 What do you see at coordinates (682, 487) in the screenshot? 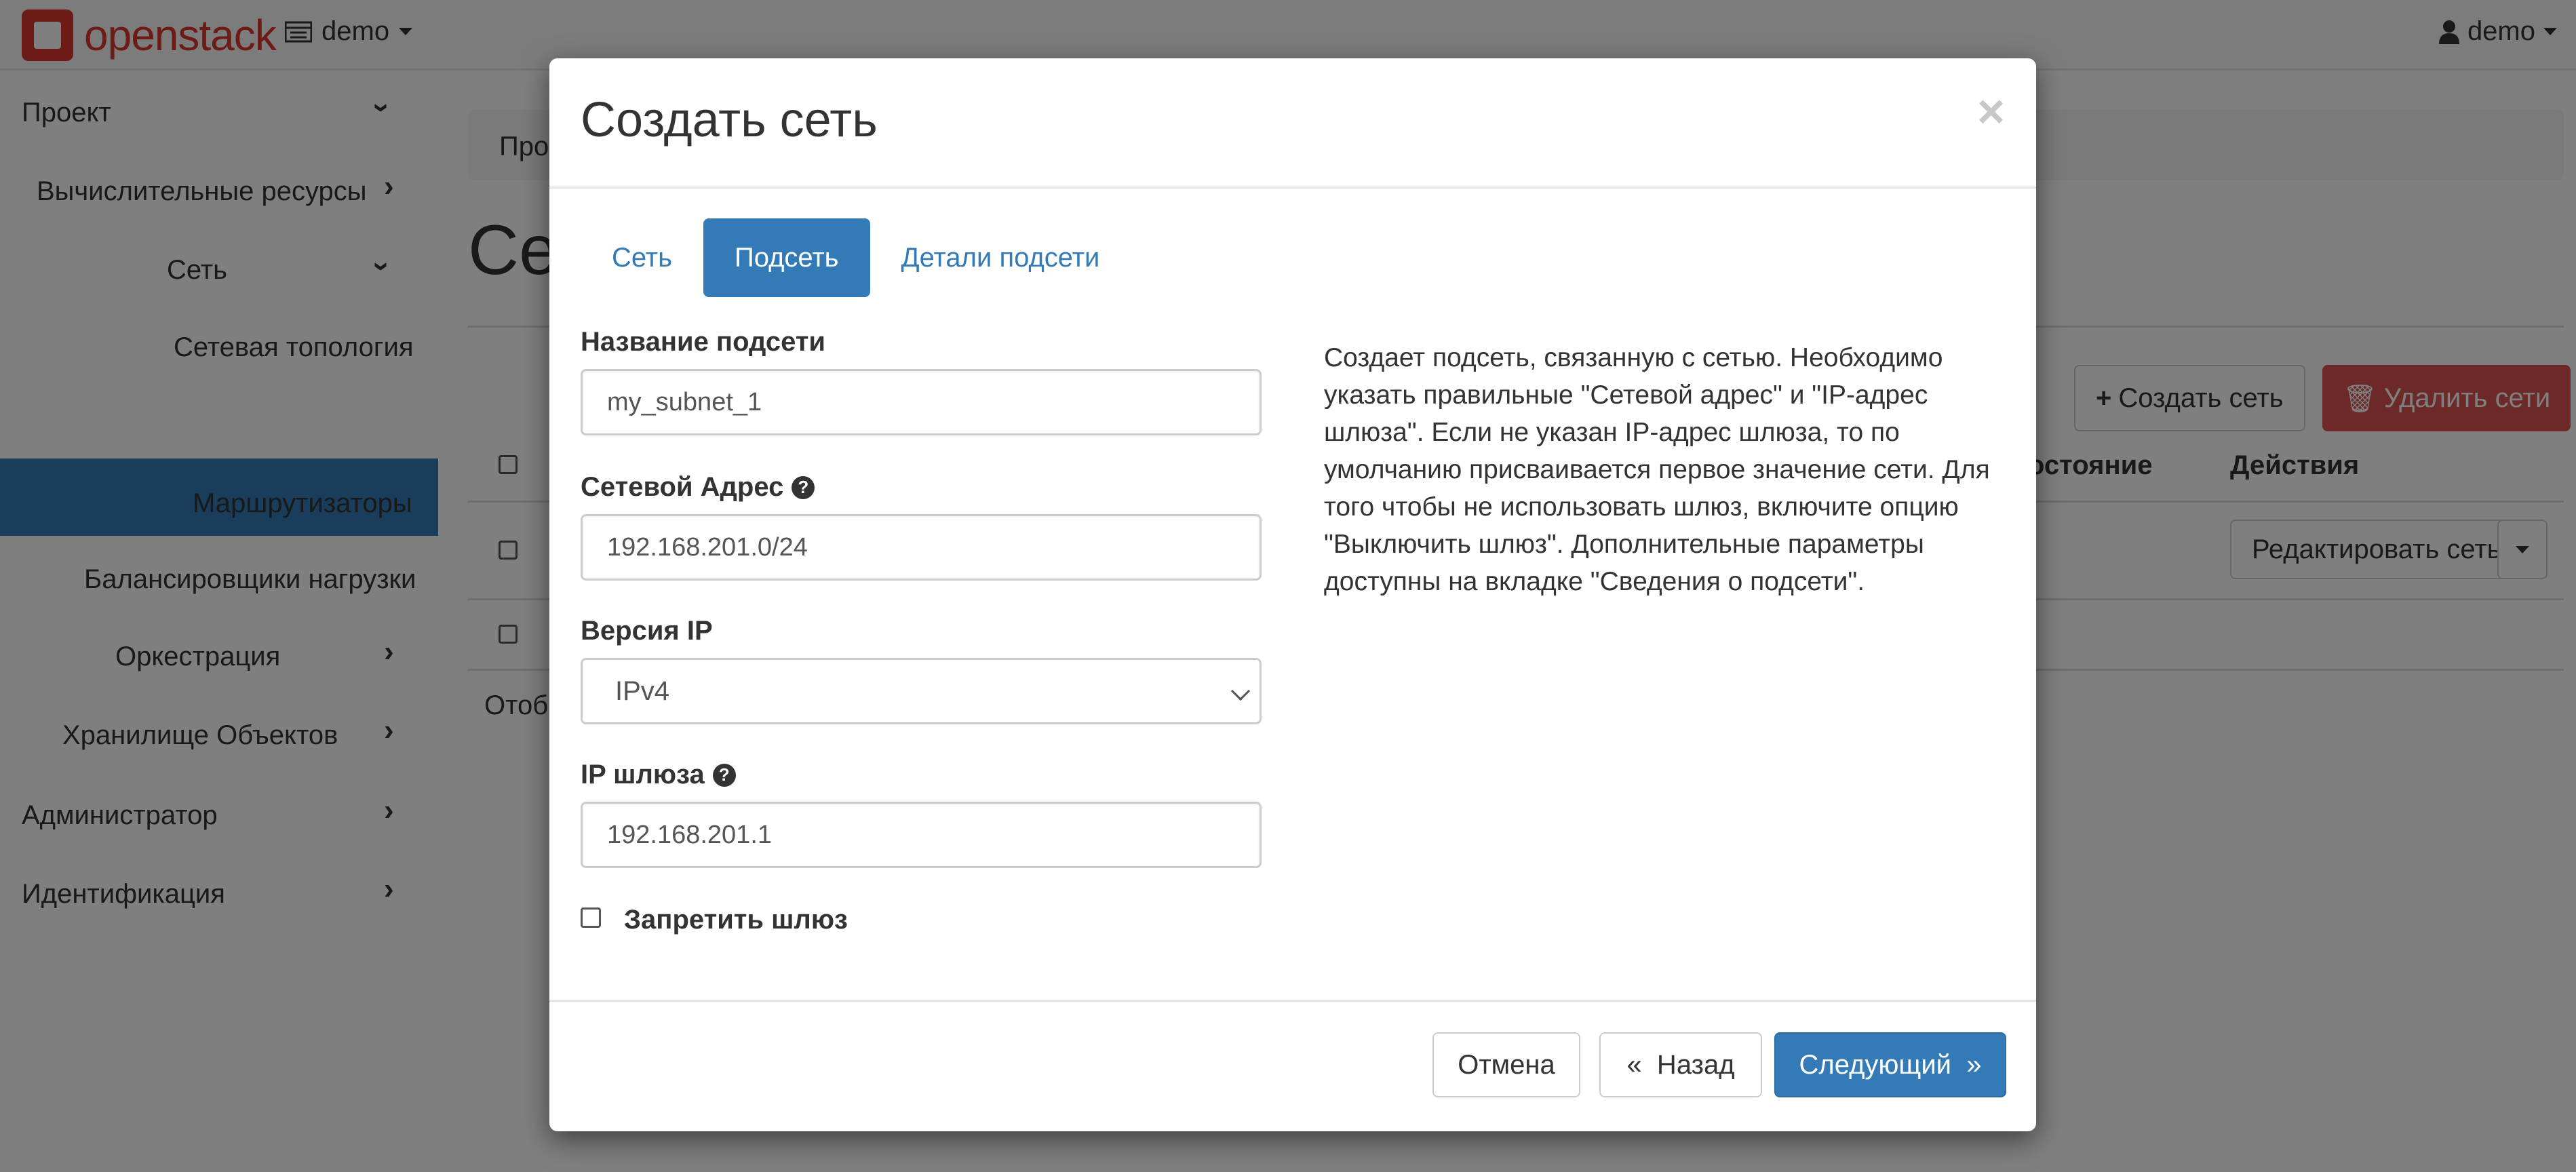
I see `network-address-label-text: Сетевой Адрес` at bounding box center [682, 487].